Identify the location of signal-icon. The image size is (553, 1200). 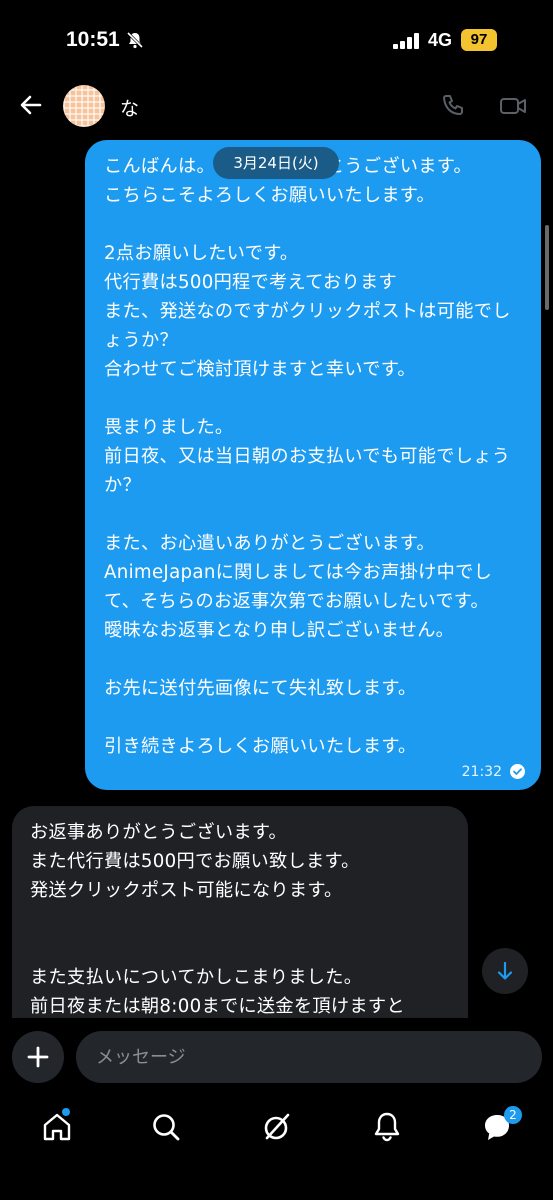
(407, 43).